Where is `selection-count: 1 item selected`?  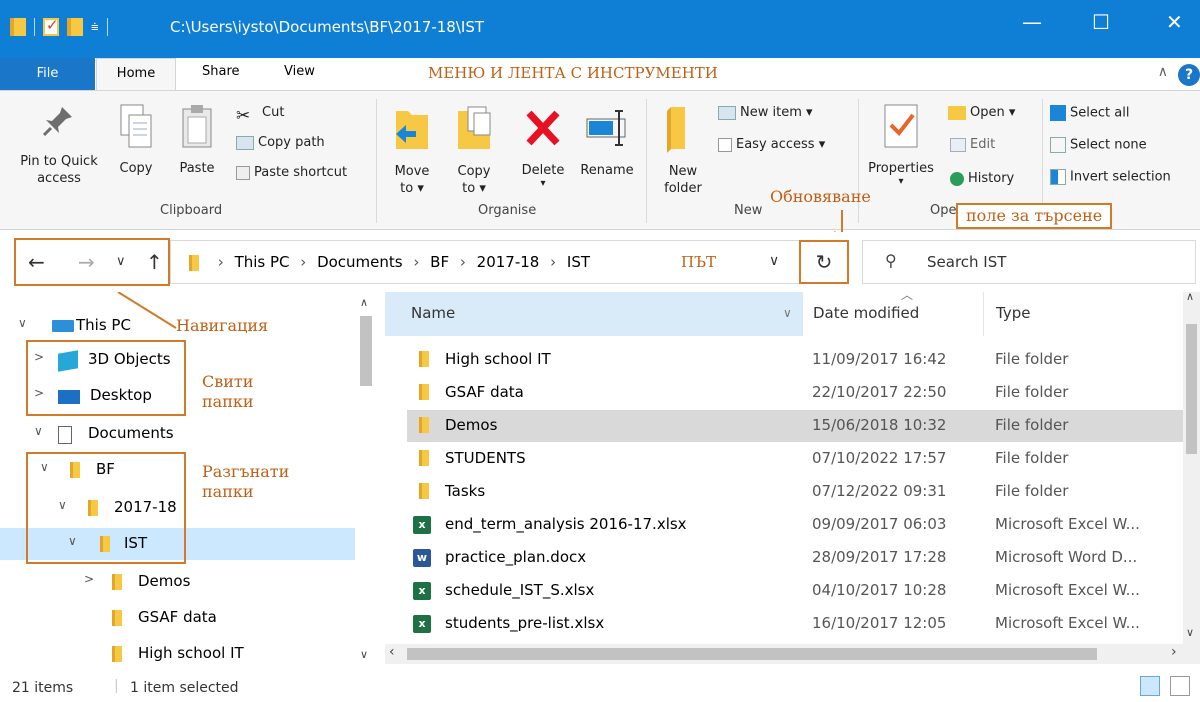 selection-count: 1 item selected is located at coordinates (184, 688).